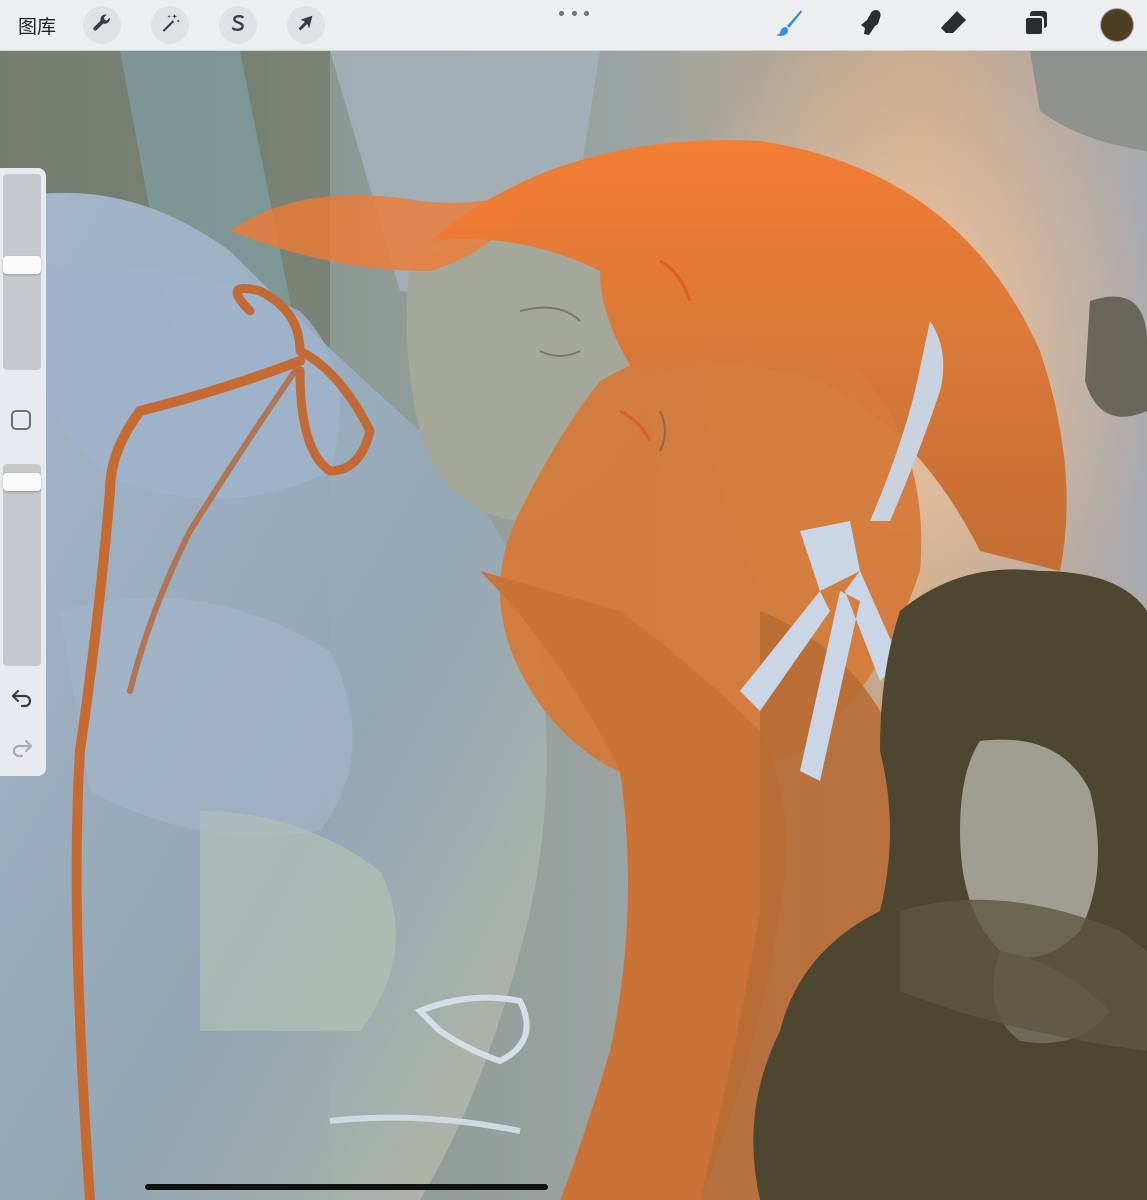  Describe the element at coordinates (573, 25) in the screenshot. I see `top-toolbar: 图库` at that location.